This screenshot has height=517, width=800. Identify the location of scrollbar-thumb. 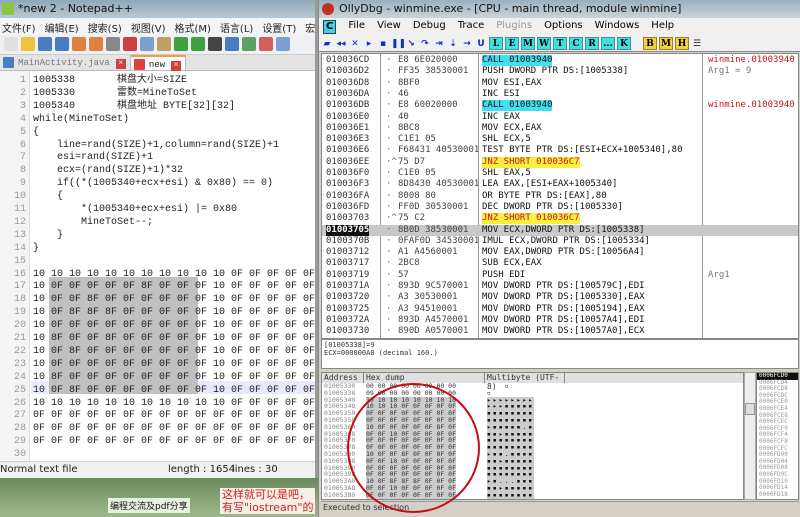
(750, 409).